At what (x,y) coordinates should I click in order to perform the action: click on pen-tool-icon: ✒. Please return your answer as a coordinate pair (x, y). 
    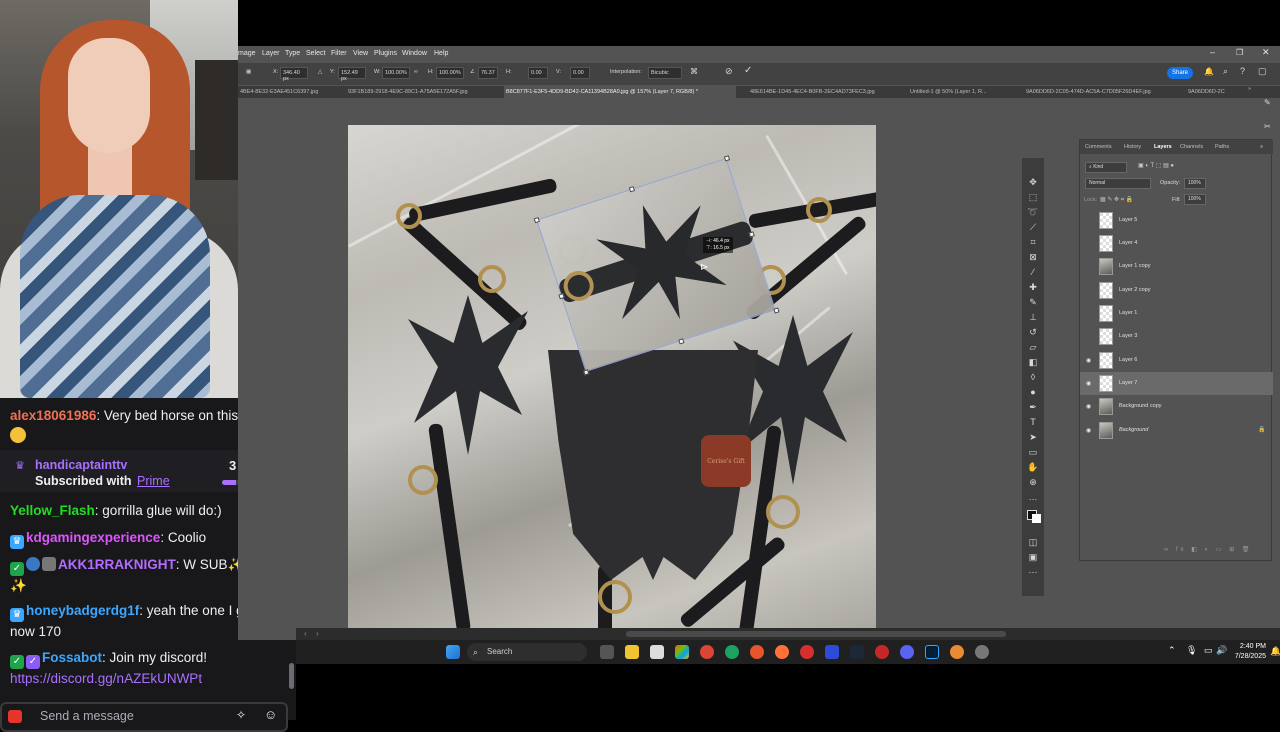
    Looking at the image, I should click on (1033, 407).